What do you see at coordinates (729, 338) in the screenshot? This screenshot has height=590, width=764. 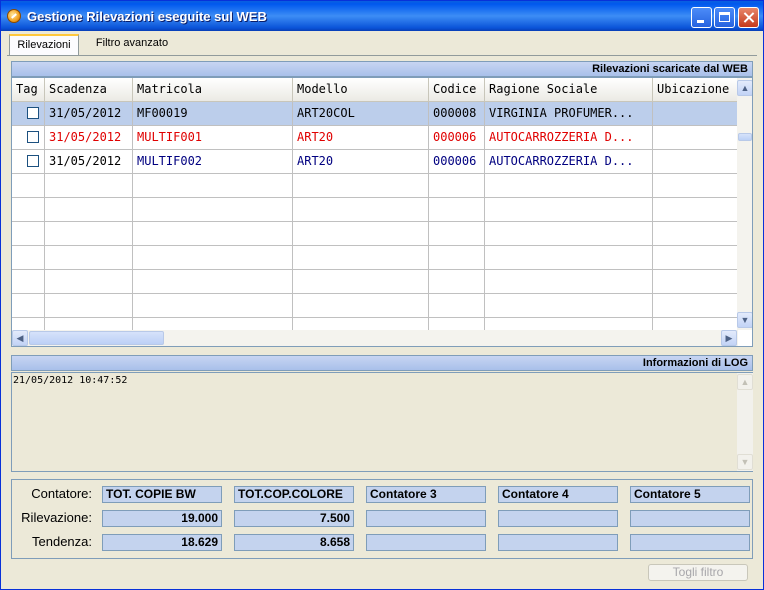 I see `scroll-right-icon: ▶` at bounding box center [729, 338].